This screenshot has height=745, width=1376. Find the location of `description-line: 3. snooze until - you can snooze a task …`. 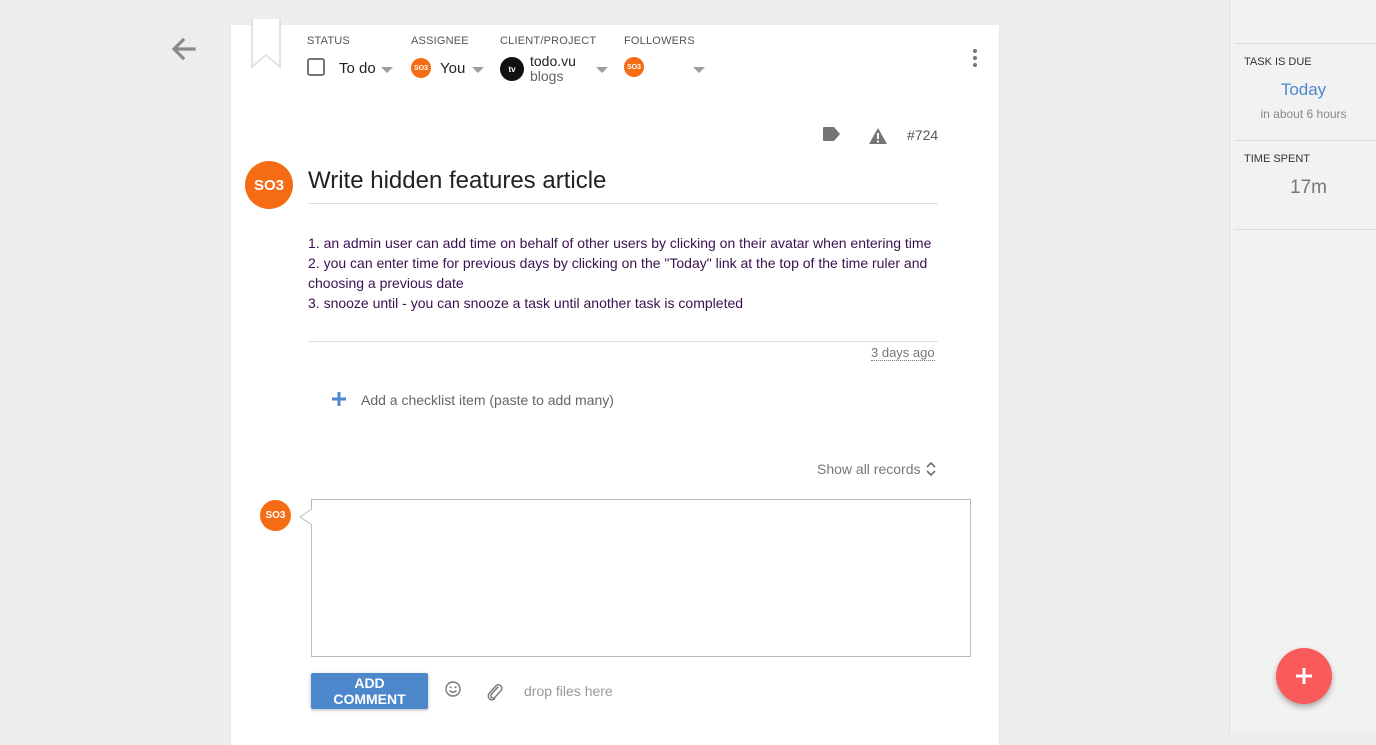

description-line: 3. snooze until - you can snooze a task … is located at coordinates (526, 303).